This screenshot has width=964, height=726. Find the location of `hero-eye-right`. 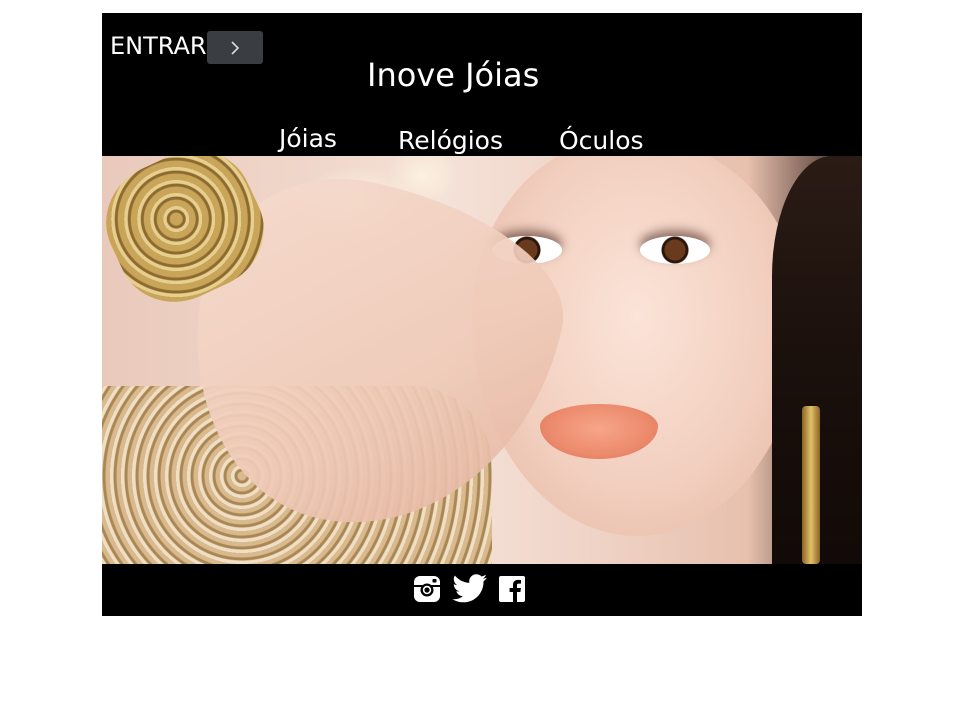

hero-eye-right is located at coordinates (675, 250).